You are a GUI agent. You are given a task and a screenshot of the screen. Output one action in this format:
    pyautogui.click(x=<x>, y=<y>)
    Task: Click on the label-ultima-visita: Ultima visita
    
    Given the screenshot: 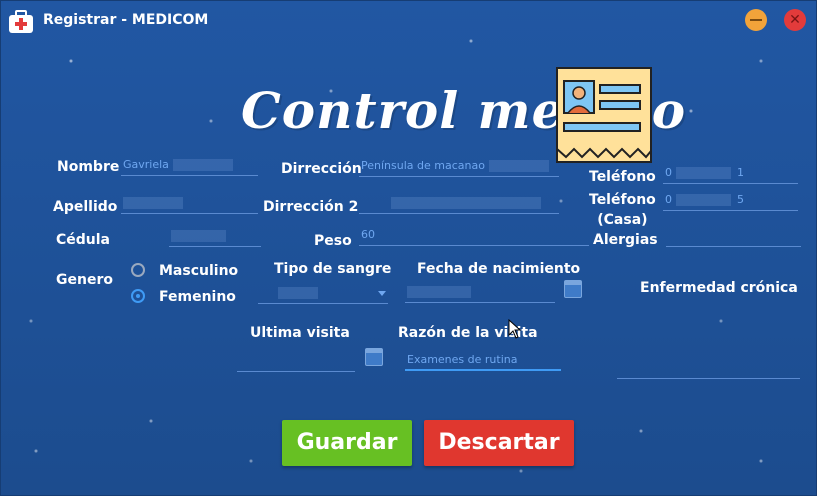 What is the action you would take?
    pyautogui.click(x=300, y=333)
    